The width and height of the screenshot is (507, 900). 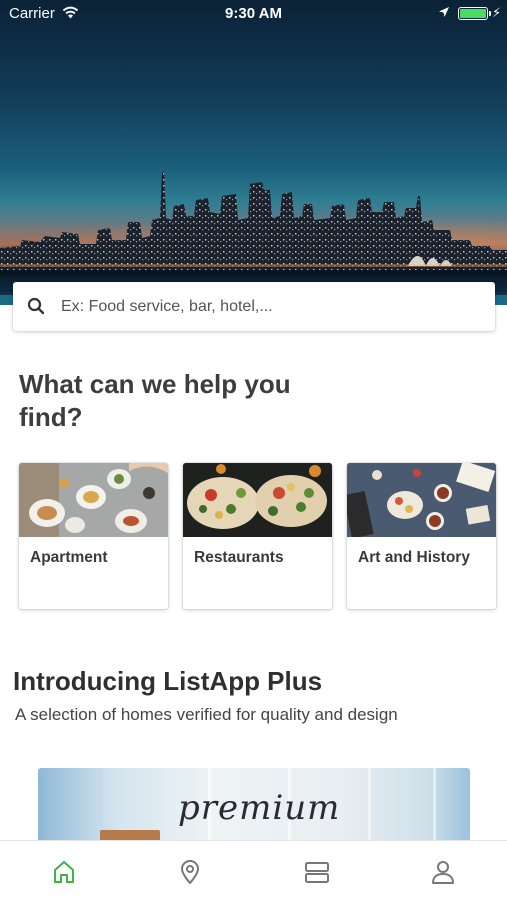 What do you see at coordinates (317, 872) in the screenshot?
I see `listings-icon` at bounding box center [317, 872].